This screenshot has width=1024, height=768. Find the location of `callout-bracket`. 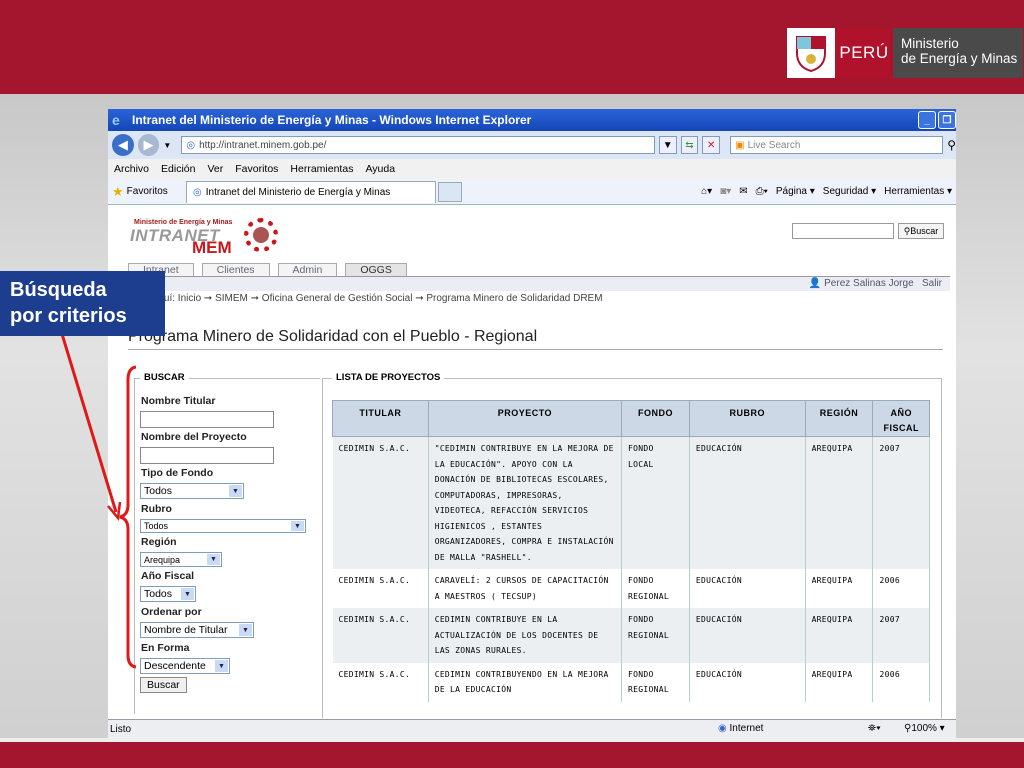

callout-bracket is located at coordinates (98, 501).